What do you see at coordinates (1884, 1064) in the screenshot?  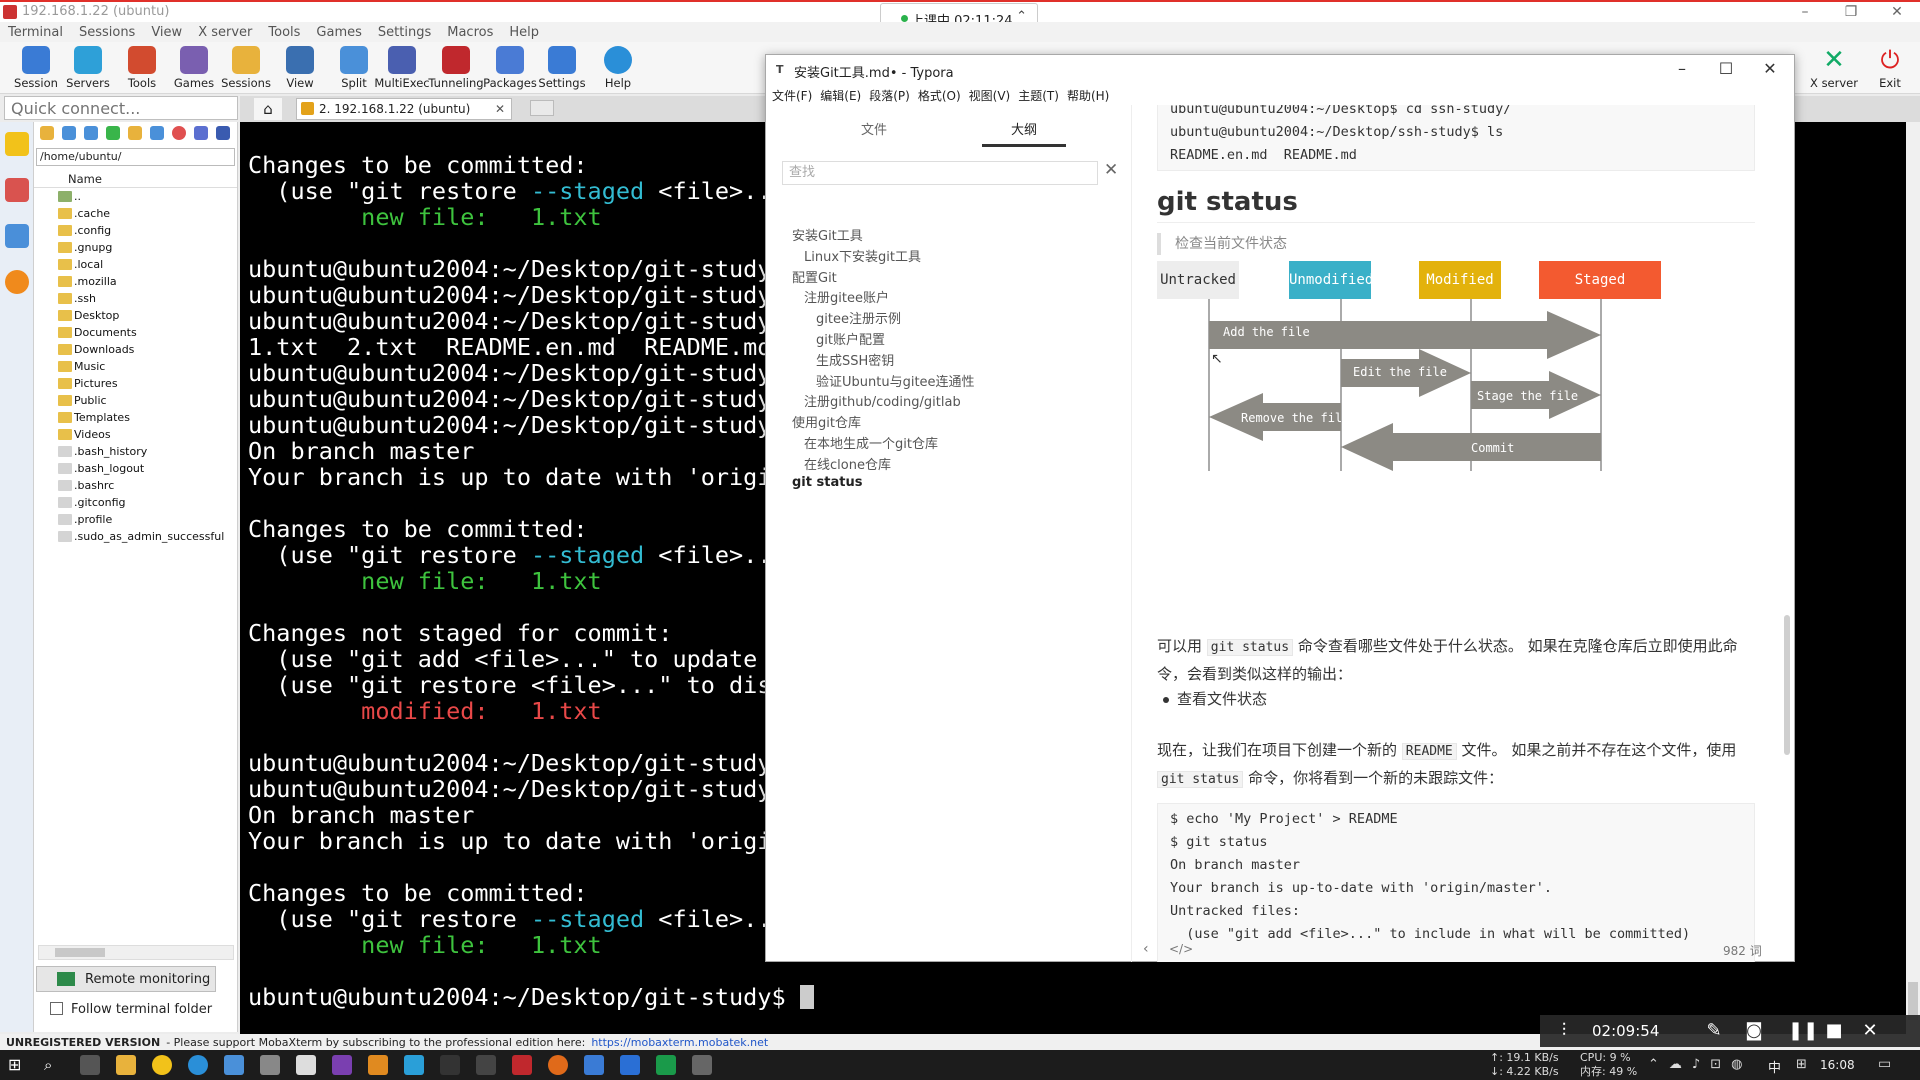 I see `notification-icon: ▭` at bounding box center [1884, 1064].